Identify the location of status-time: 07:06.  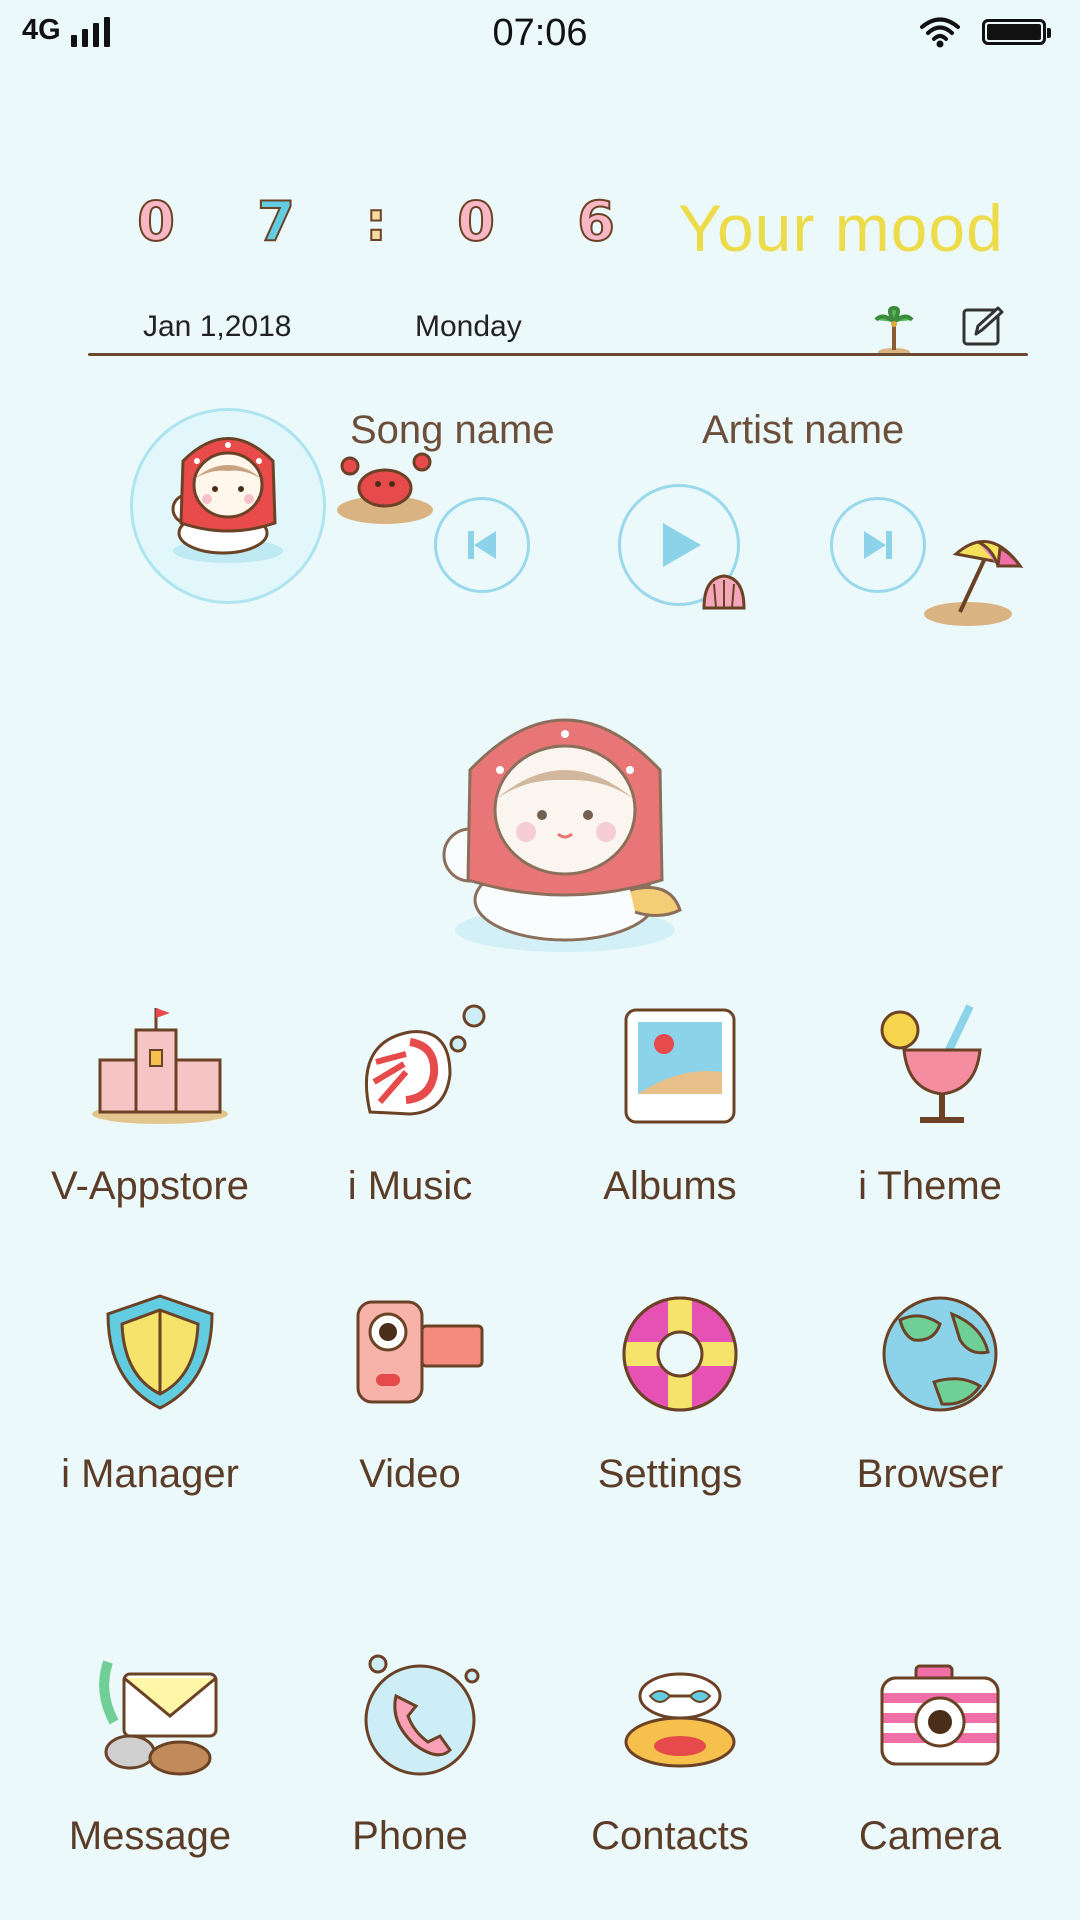
(540, 33).